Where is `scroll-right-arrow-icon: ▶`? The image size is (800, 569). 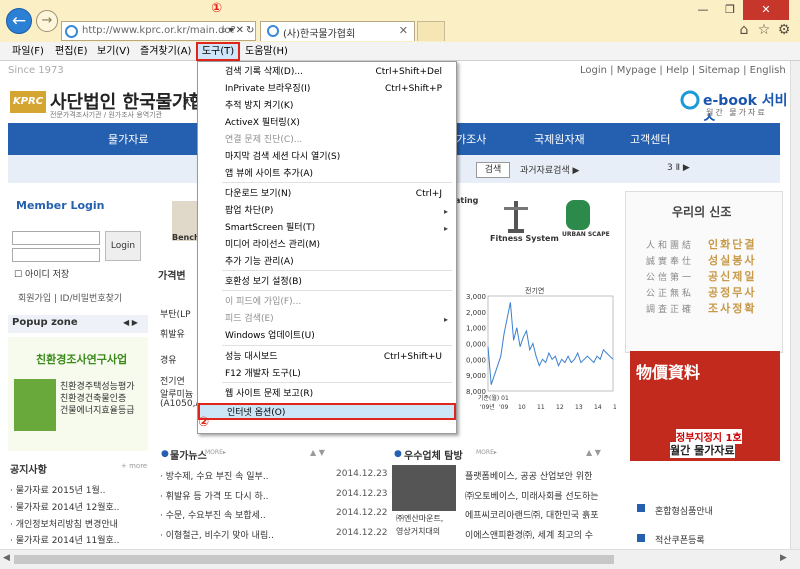 scroll-right-arrow-icon: ▶ is located at coordinates (783, 558).